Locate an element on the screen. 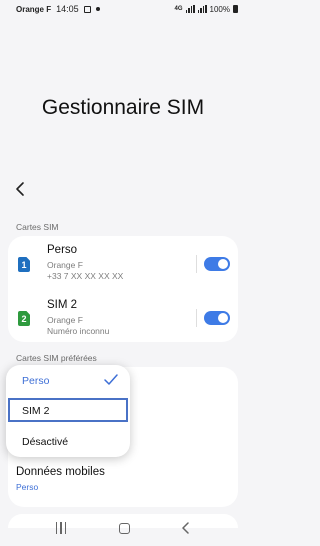 The height and width of the screenshot is (546, 320). sim-1-icon: 1 is located at coordinates (24, 264).